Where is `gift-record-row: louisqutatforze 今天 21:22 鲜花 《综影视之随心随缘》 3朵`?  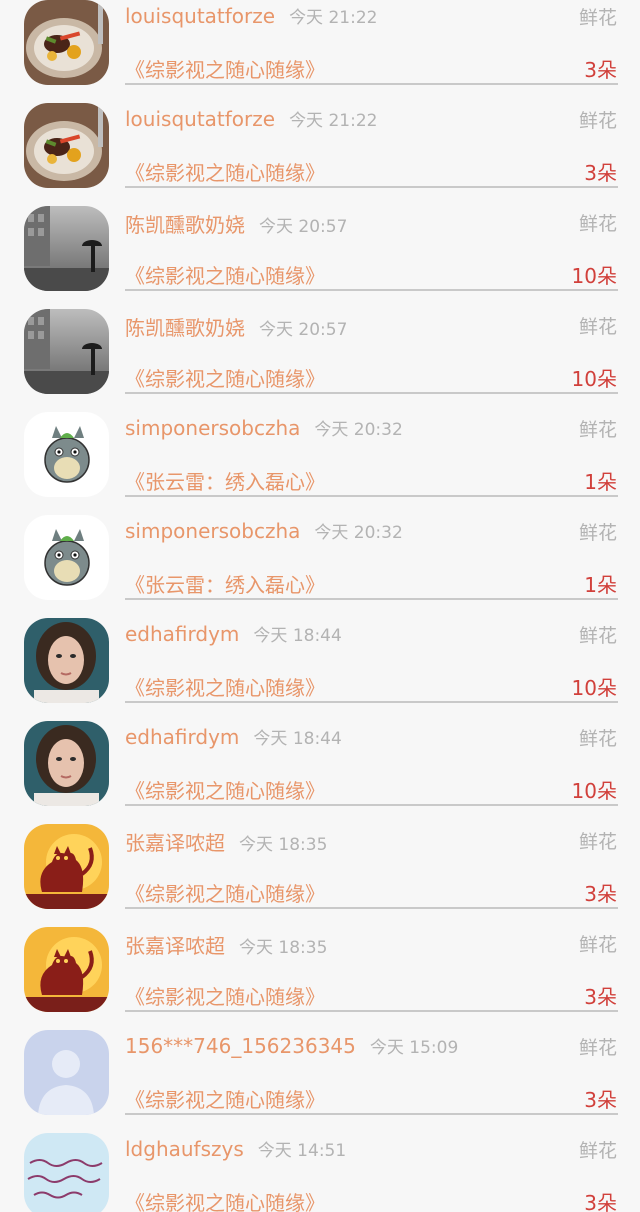 gift-record-row: louisqutatforze 今天 21:22 鲜花 《综影视之随心随缘》 3朵 is located at coordinates (320, 43).